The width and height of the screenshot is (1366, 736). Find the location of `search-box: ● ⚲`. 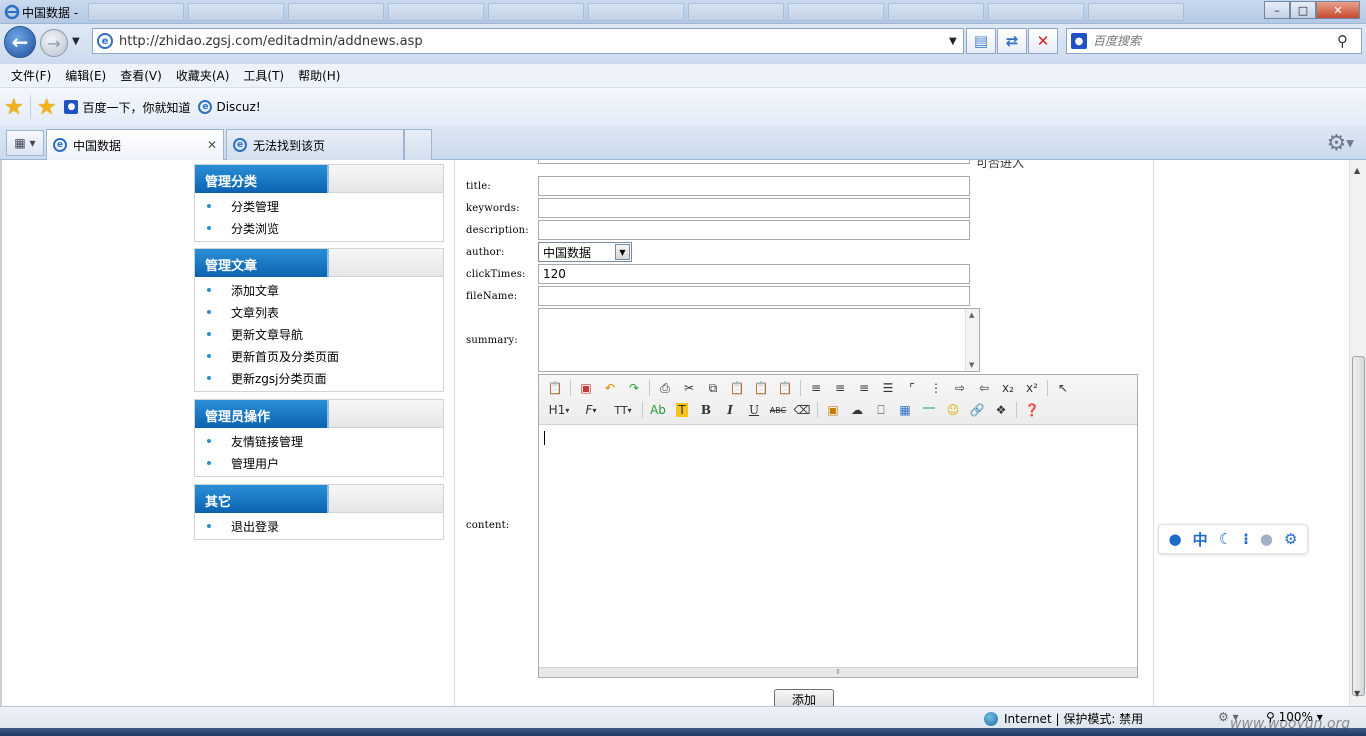

search-box: ● ⚲ is located at coordinates (1214, 41).